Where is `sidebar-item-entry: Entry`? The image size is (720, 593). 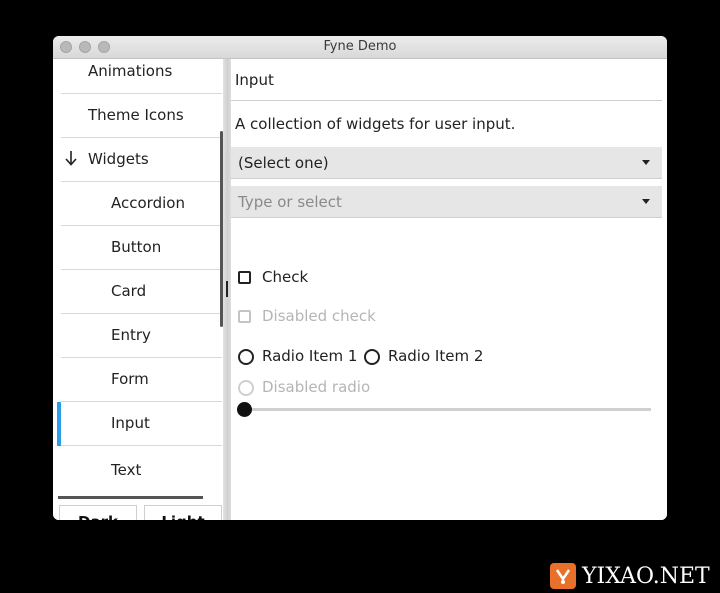
sidebar-item-entry: Entry is located at coordinates (141, 336).